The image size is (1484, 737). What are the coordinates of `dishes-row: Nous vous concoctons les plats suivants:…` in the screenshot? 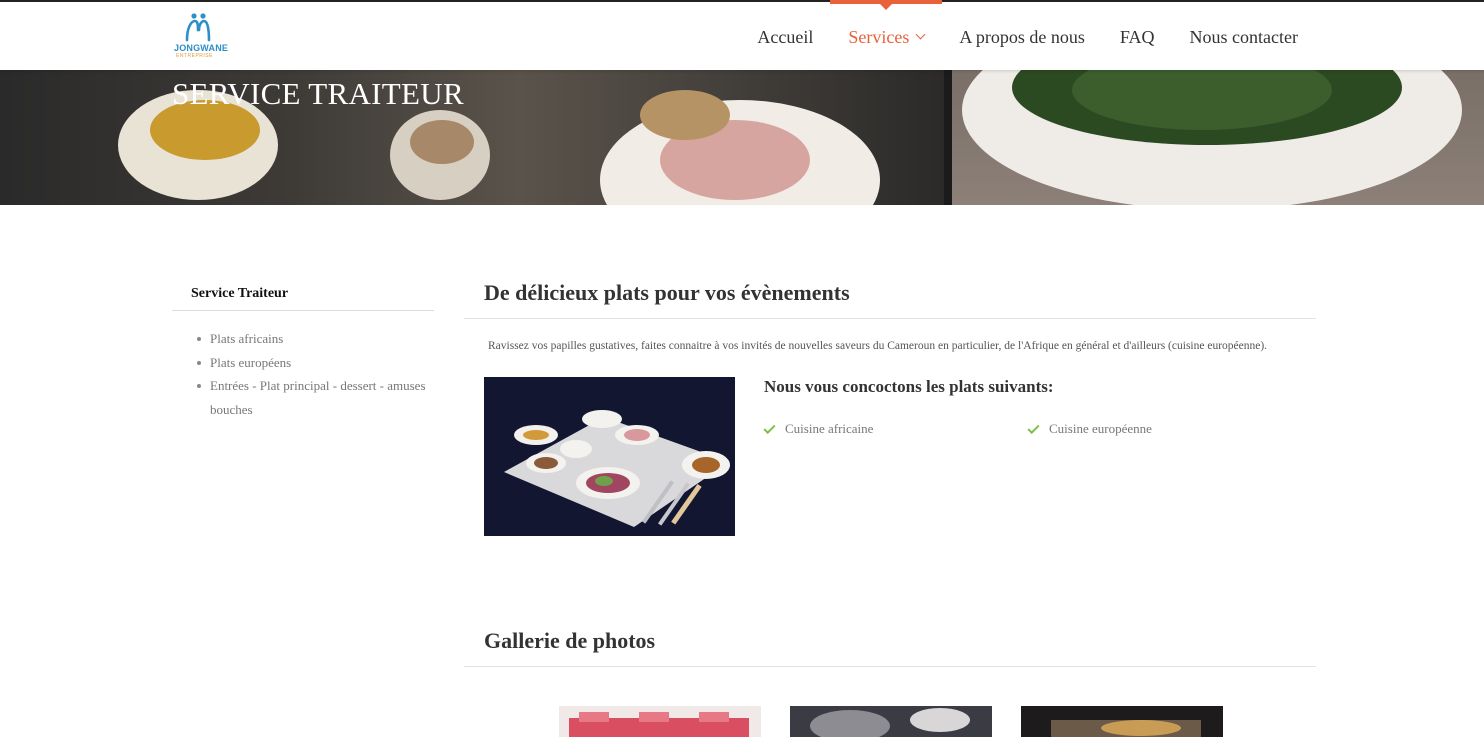 It's located at (890, 457).